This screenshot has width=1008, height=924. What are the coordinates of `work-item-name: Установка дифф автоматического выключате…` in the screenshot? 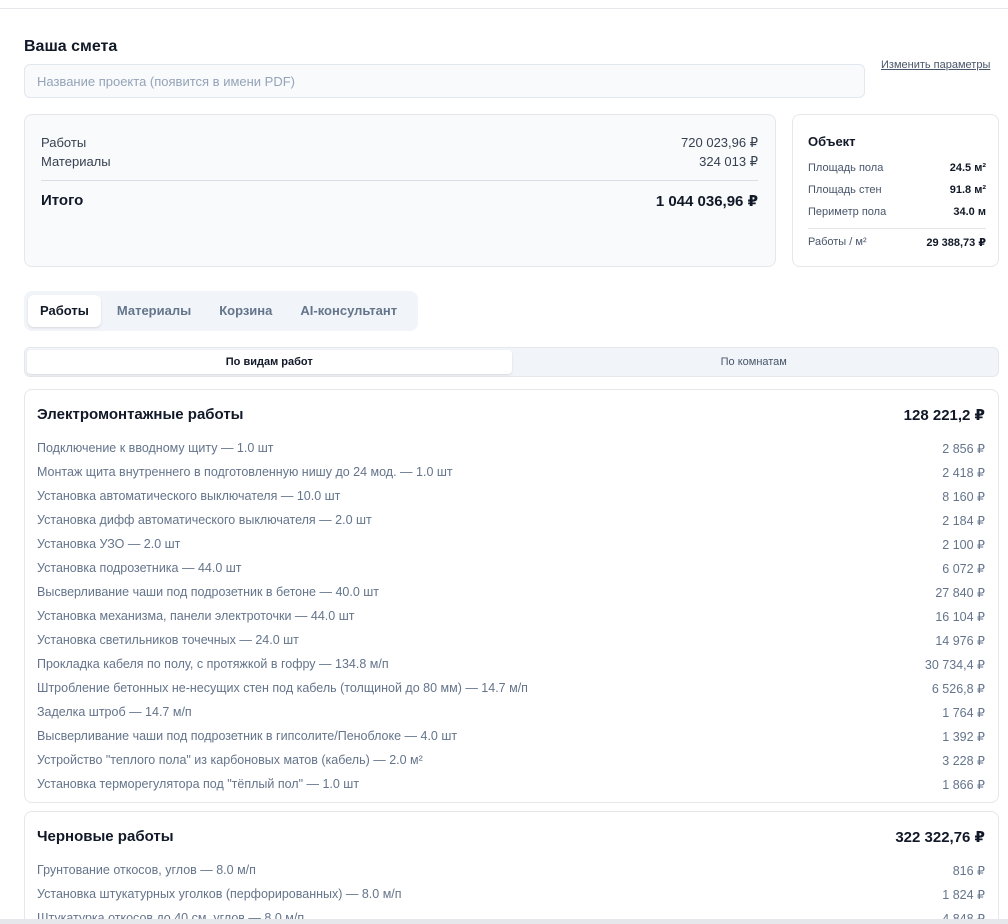 It's located at (204, 520).